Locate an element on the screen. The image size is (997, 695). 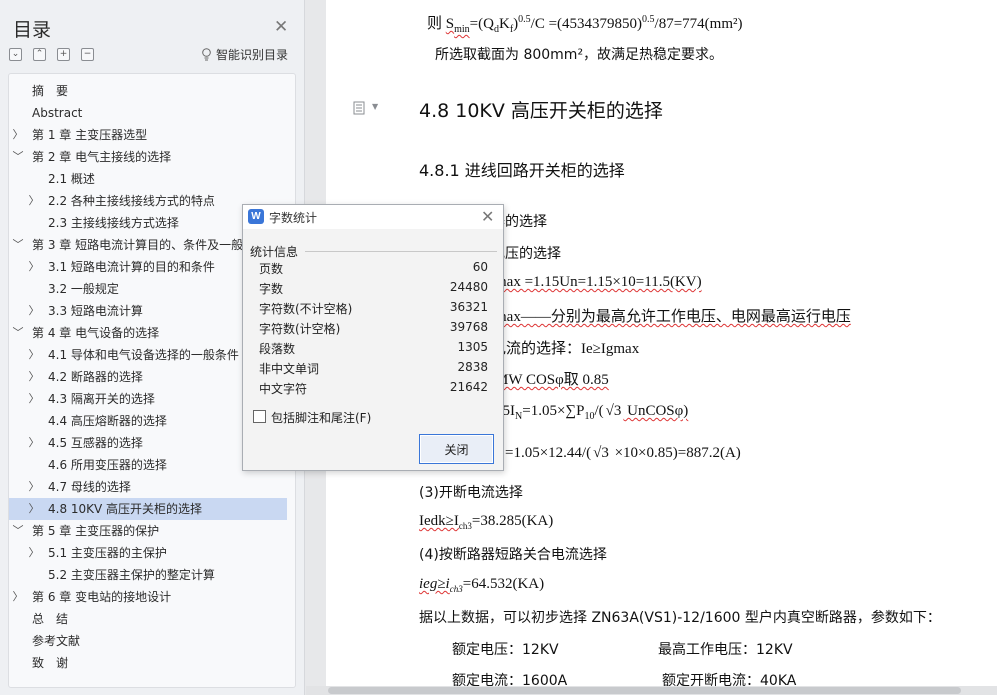
smart-toc-button: 智能识别目录 is located at coordinates (244, 54).